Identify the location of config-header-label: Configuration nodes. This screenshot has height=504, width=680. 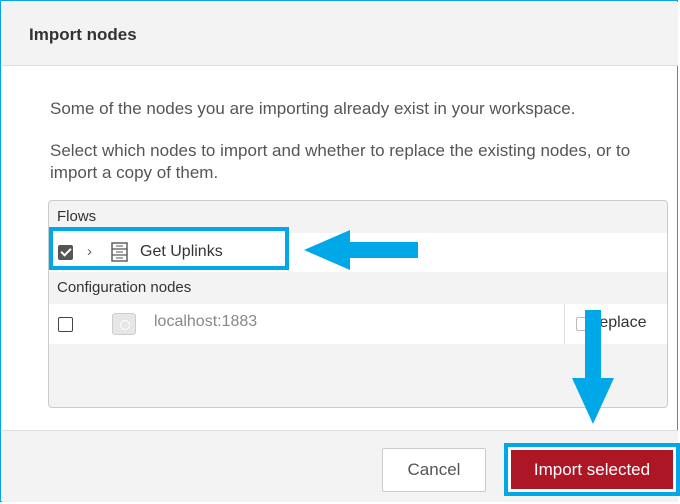
(124, 287).